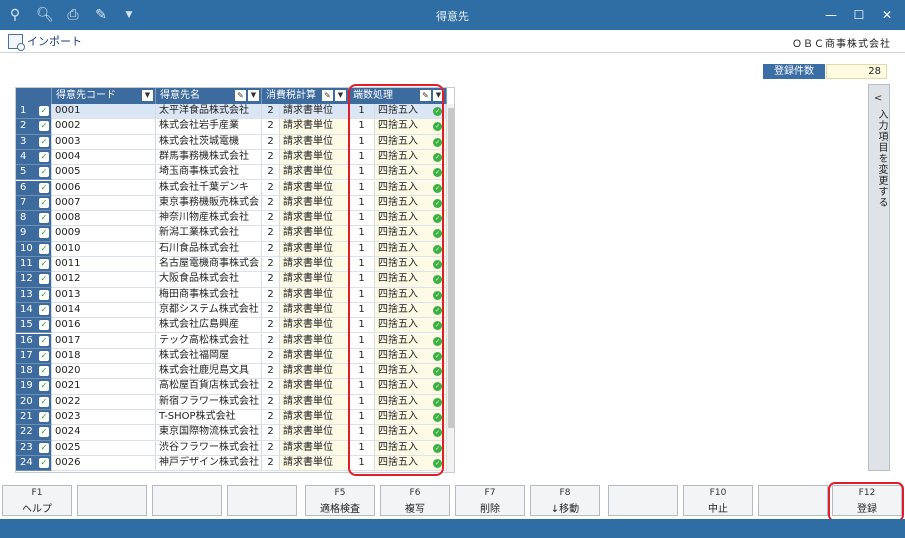 This screenshot has width=905, height=538. Describe the element at coordinates (104, 96) in the screenshot. I see `header-customer-code: 得意先コード ▼` at that location.